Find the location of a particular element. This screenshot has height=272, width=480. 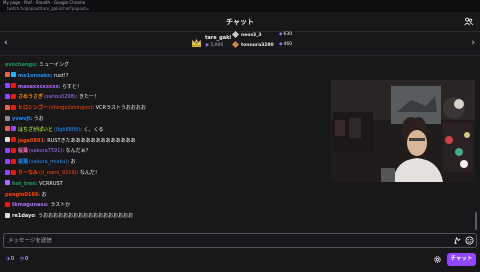

leaderboard-top-name: tare_gaki is located at coordinates (218, 38).